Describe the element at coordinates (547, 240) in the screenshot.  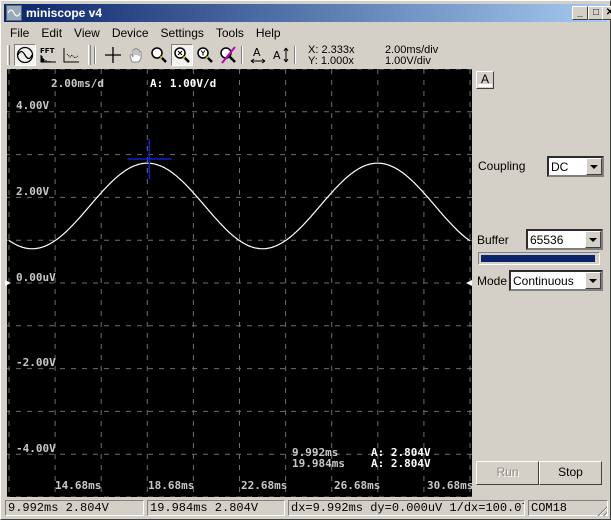
I see `buffer-value: 65536` at that location.